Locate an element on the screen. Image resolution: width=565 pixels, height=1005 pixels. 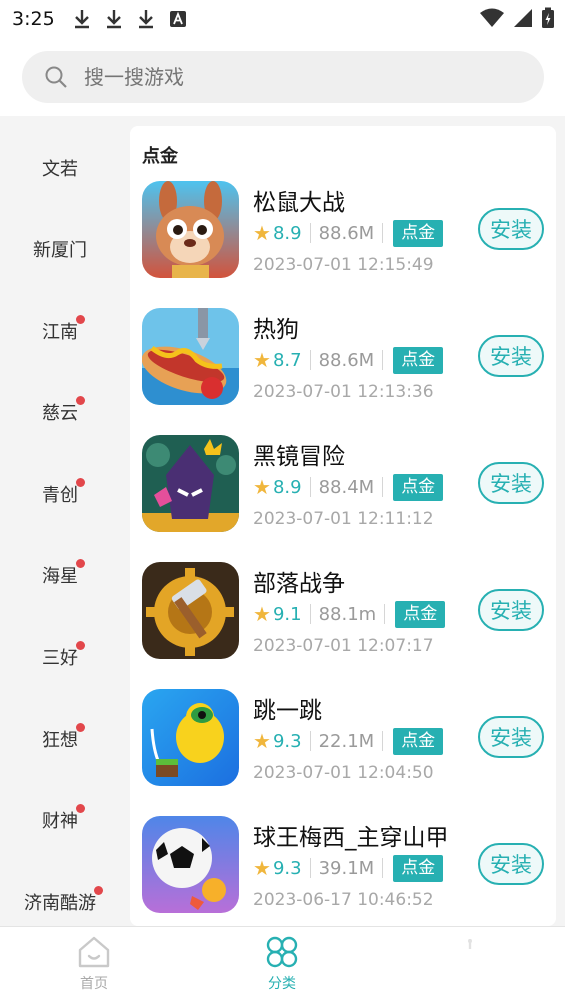
tab-profile is located at coordinates (470, 967).